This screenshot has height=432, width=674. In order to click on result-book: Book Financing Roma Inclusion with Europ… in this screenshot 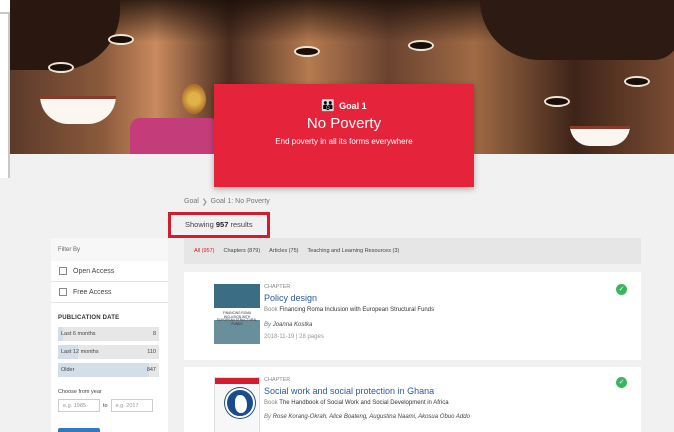, I will do `click(349, 310)`.